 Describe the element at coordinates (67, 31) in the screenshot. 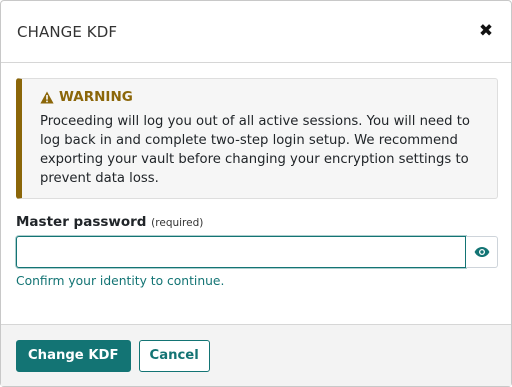

I see `dialog-title: CHANGE KDF` at that location.